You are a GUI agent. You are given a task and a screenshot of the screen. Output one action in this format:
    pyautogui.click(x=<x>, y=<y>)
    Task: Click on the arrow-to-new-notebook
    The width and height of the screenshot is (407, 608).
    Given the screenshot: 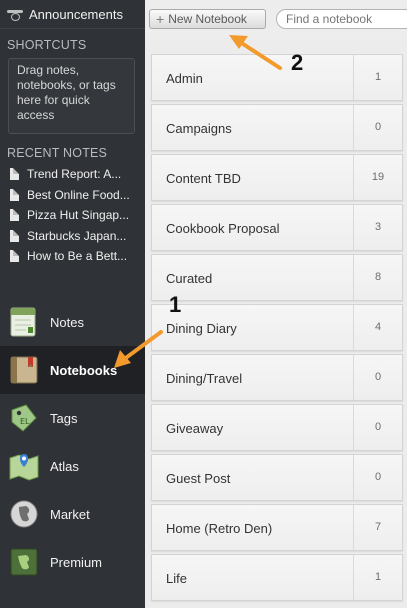 What is the action you would take?
    pyautogui.click(x=255, y=52)
    